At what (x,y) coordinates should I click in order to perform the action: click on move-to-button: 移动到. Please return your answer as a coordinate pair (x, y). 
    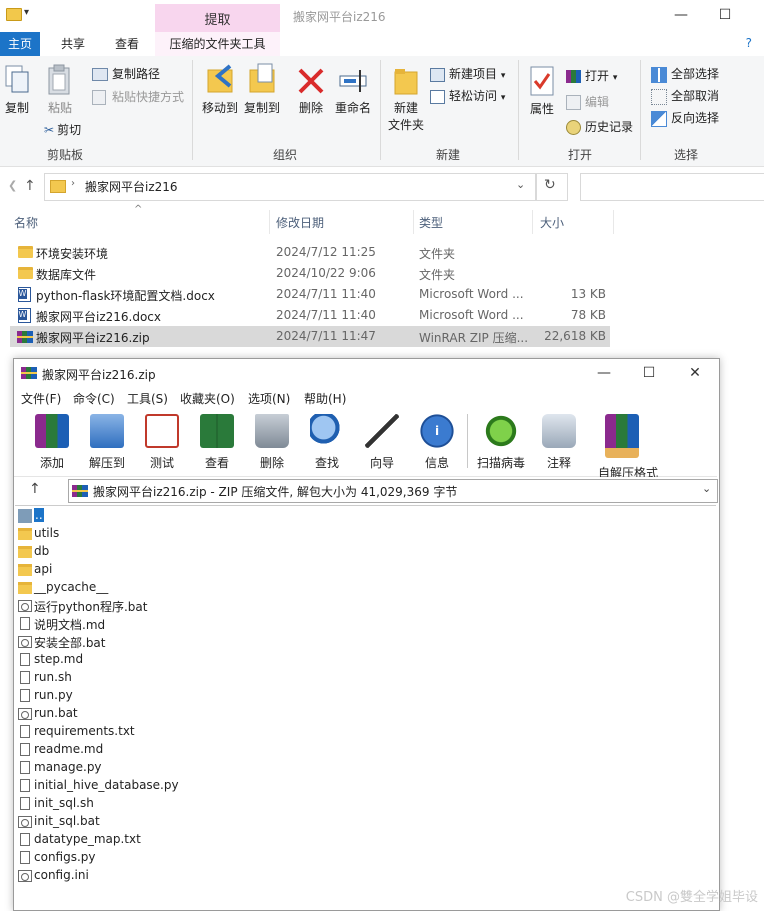
    Looking at the image, I should click on (220, 108).